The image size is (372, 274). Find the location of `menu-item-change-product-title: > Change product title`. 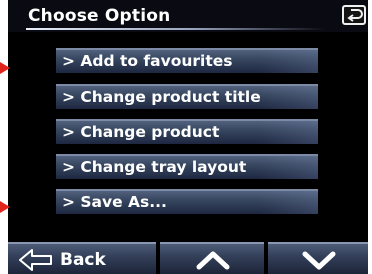

menu-item-change-product-title: > Change product title is located at coordinates (187, 96).